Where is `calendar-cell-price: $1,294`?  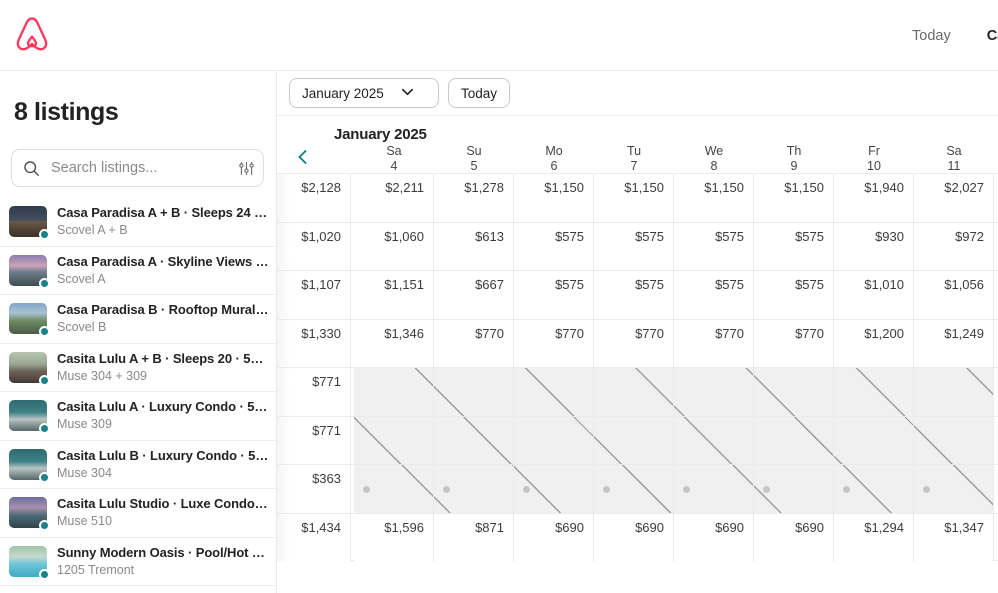 calendar-cell-price: $1,294 is located at coordinates (874, 537).